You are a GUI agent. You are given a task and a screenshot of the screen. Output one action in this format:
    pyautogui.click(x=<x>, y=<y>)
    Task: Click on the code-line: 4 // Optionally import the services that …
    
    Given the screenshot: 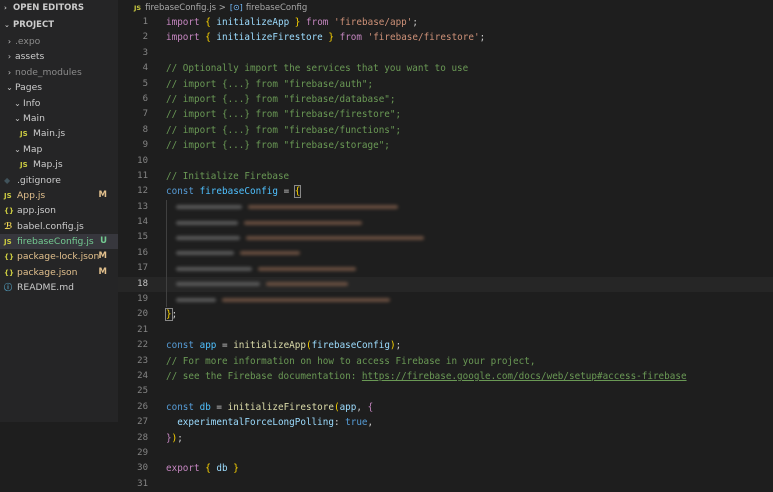 What is the action you would take?
    pyautogui.click(x=445, y=68)
    